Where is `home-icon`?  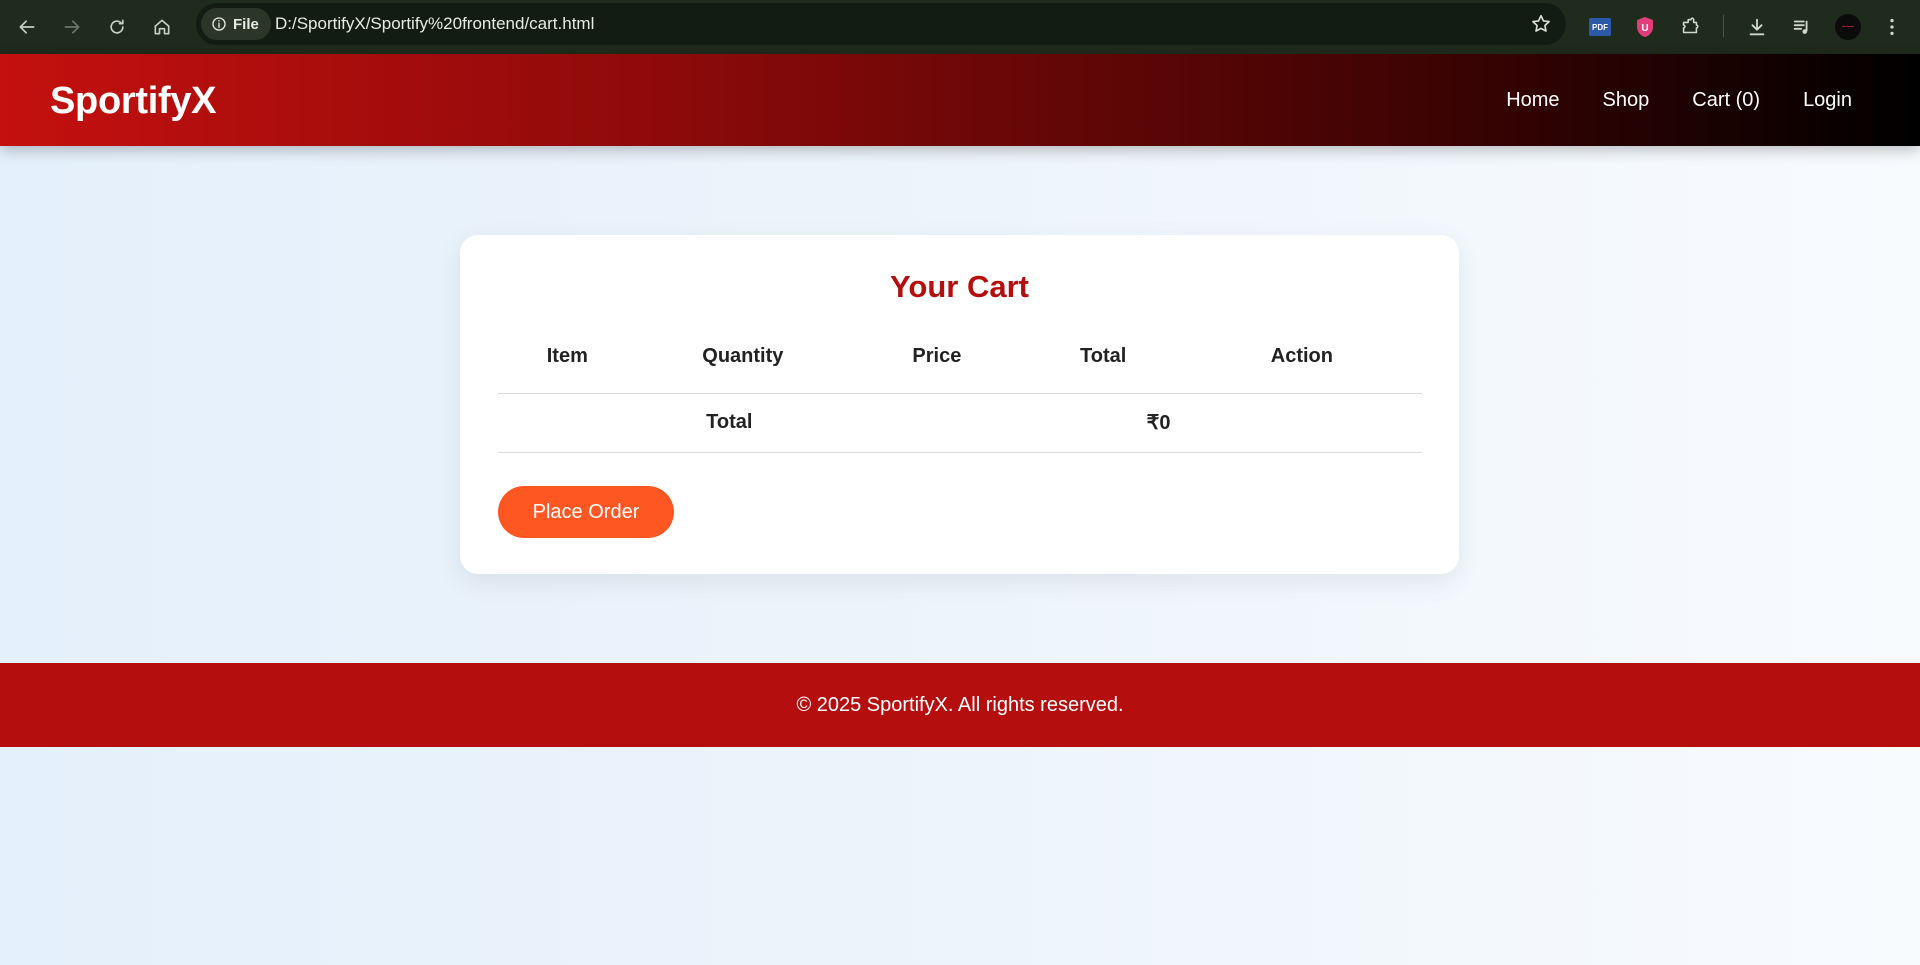 home-icon is located at coordinates (162, 27).